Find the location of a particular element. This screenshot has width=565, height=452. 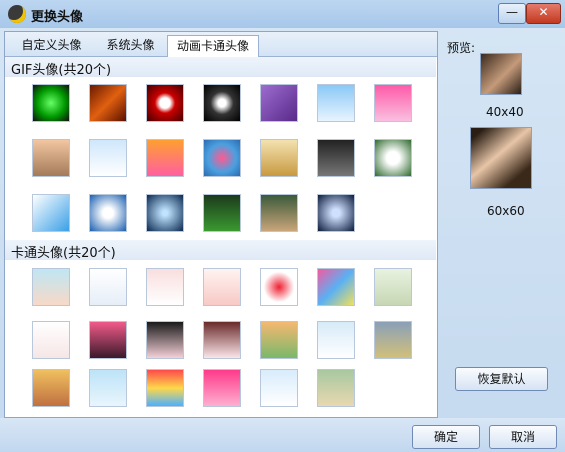

tab-custom-avatar: 自定义头像 is located at coordinates (51, 45).